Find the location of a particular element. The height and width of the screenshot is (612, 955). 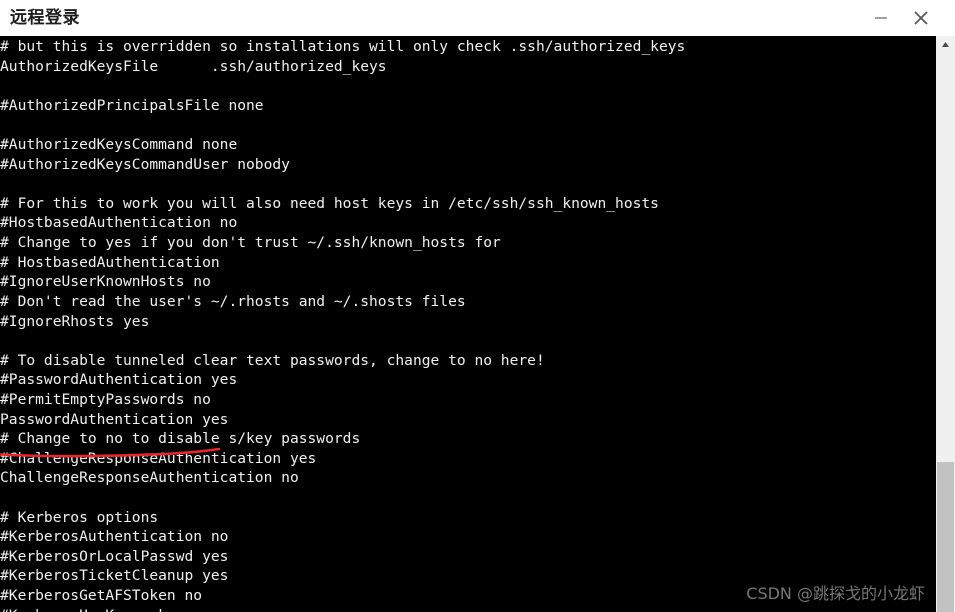

scrollbar-thumb is located at coordinates (945, 537).